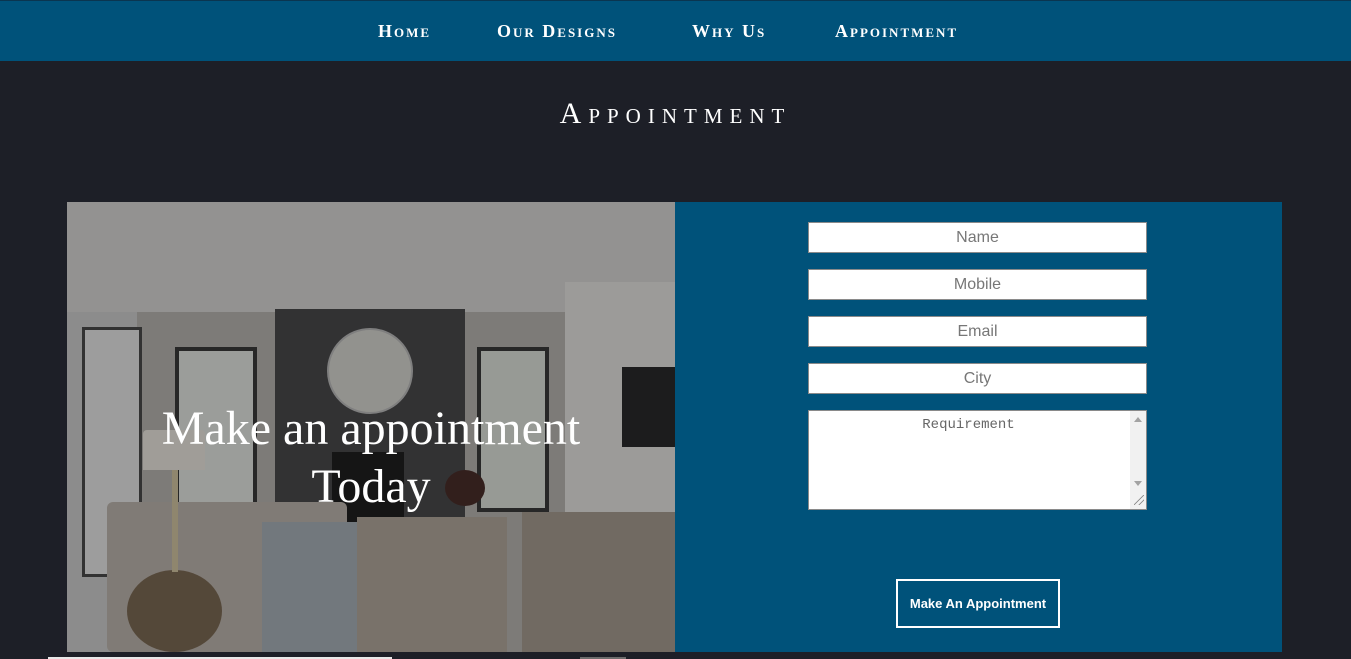  I want to click on hero-heading-line-1: Make an appointment, so click(371, 428).